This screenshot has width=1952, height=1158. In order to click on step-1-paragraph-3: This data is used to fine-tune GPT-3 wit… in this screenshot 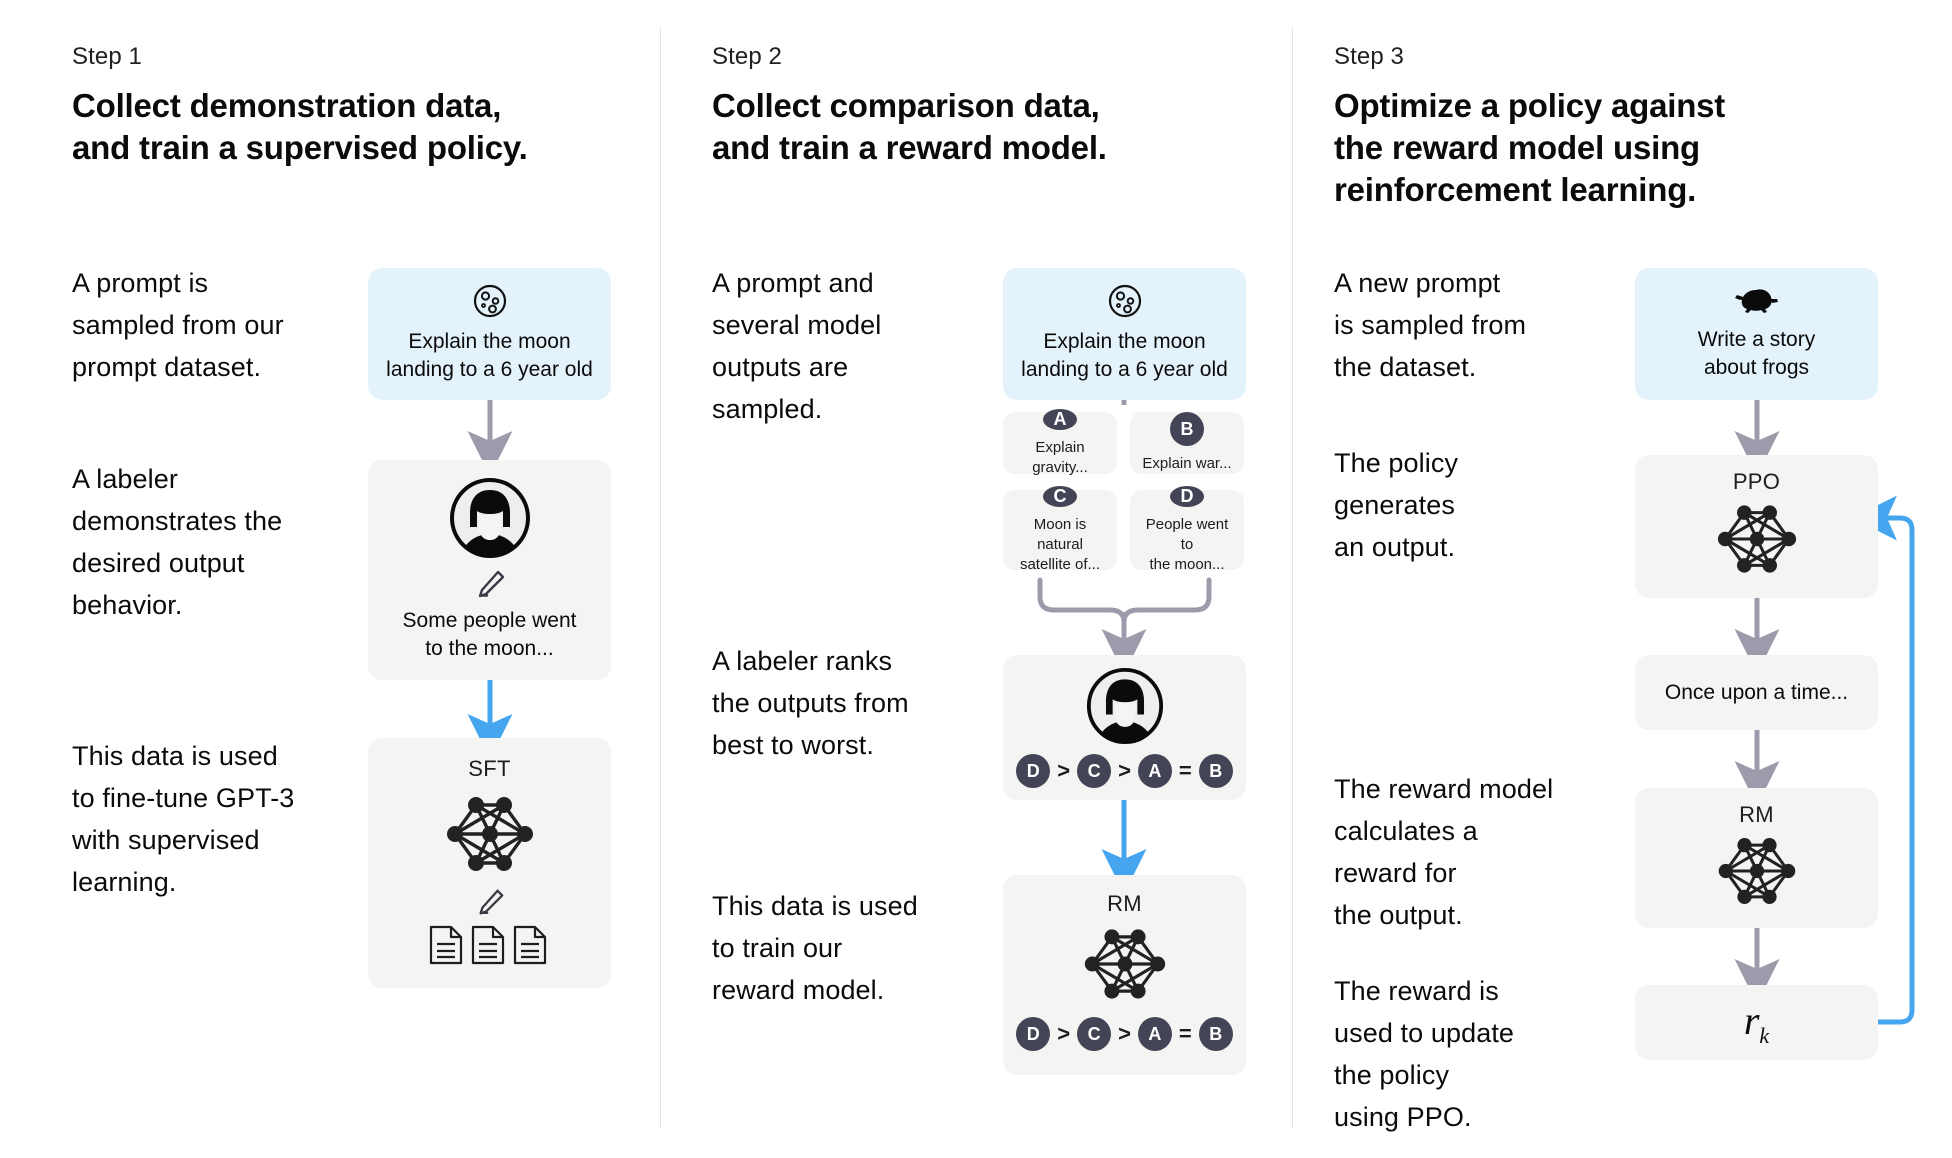, I will do `click(183, 819)`.